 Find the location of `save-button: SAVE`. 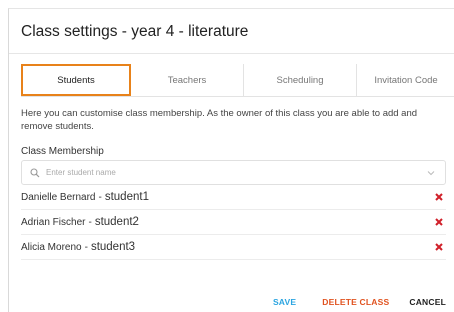

save-button: SAVE is located at coordinates (284, 302).